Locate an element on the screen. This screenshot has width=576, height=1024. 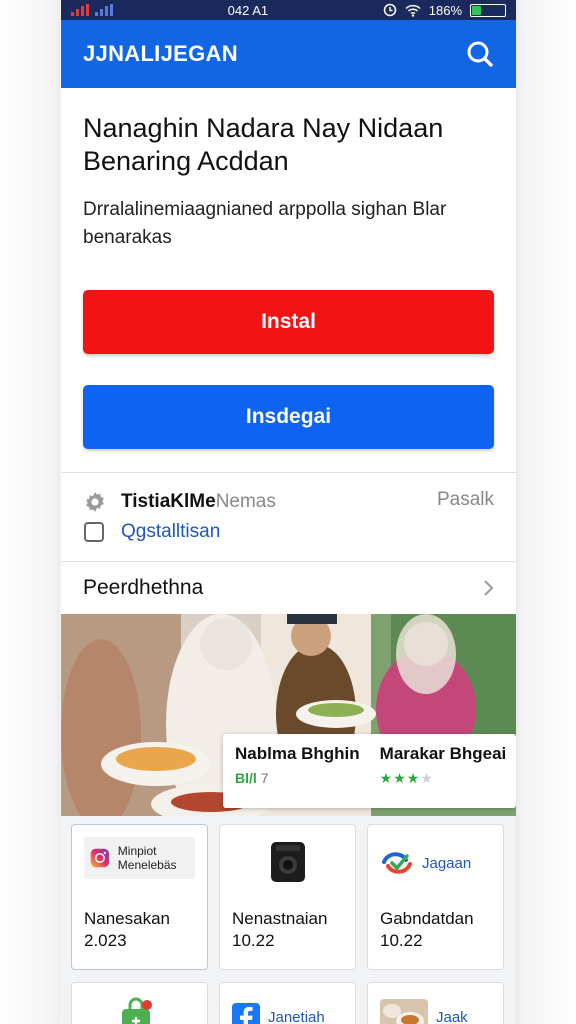
featured-card-left: Nablma Bhghin Bl/l 7 is located at coordinates (297, 771).